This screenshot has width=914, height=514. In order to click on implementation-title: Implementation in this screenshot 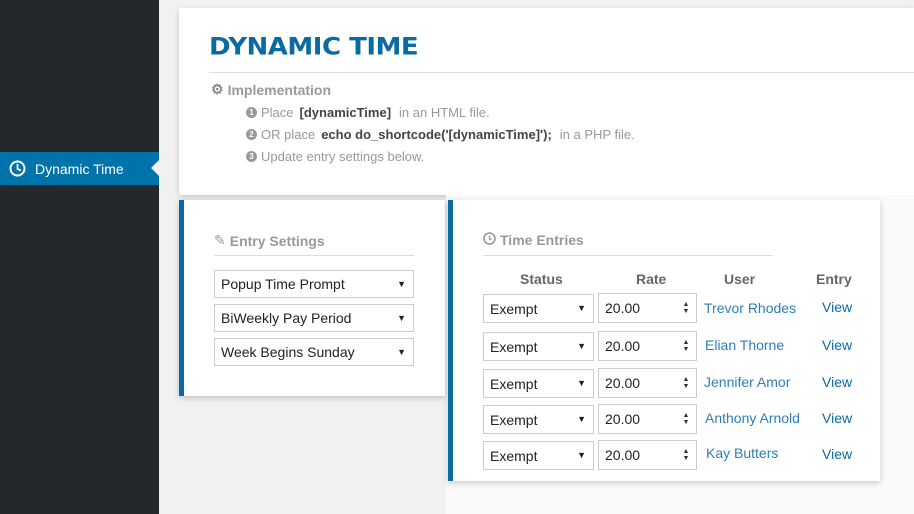, I will do `click(279, 89)`.